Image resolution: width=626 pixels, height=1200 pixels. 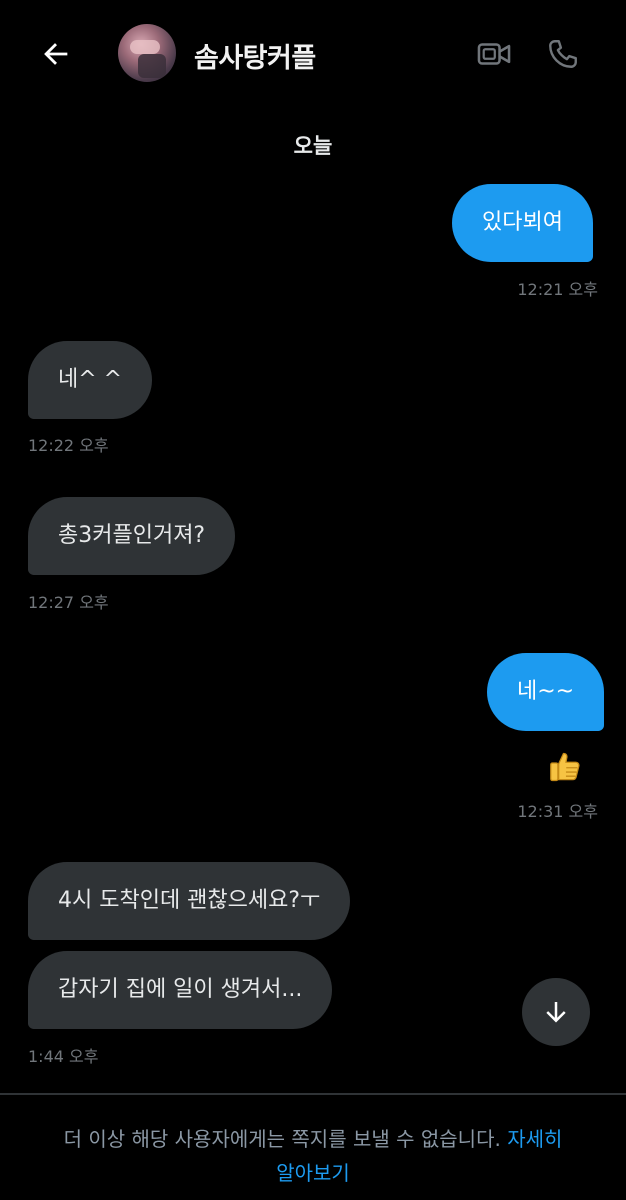 I want to click on message-timestamp: 1:44 오후, so click(x=63, y=1056).